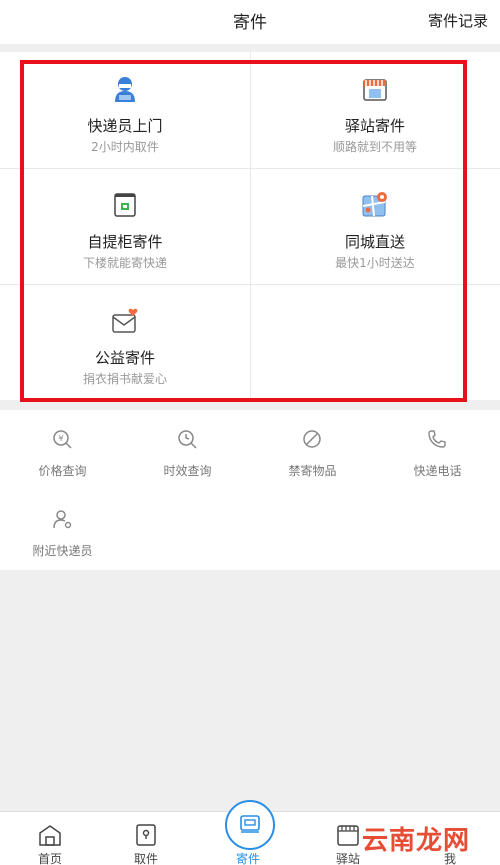  I want to click on tab-pickup: 取件, so click(146, 838).